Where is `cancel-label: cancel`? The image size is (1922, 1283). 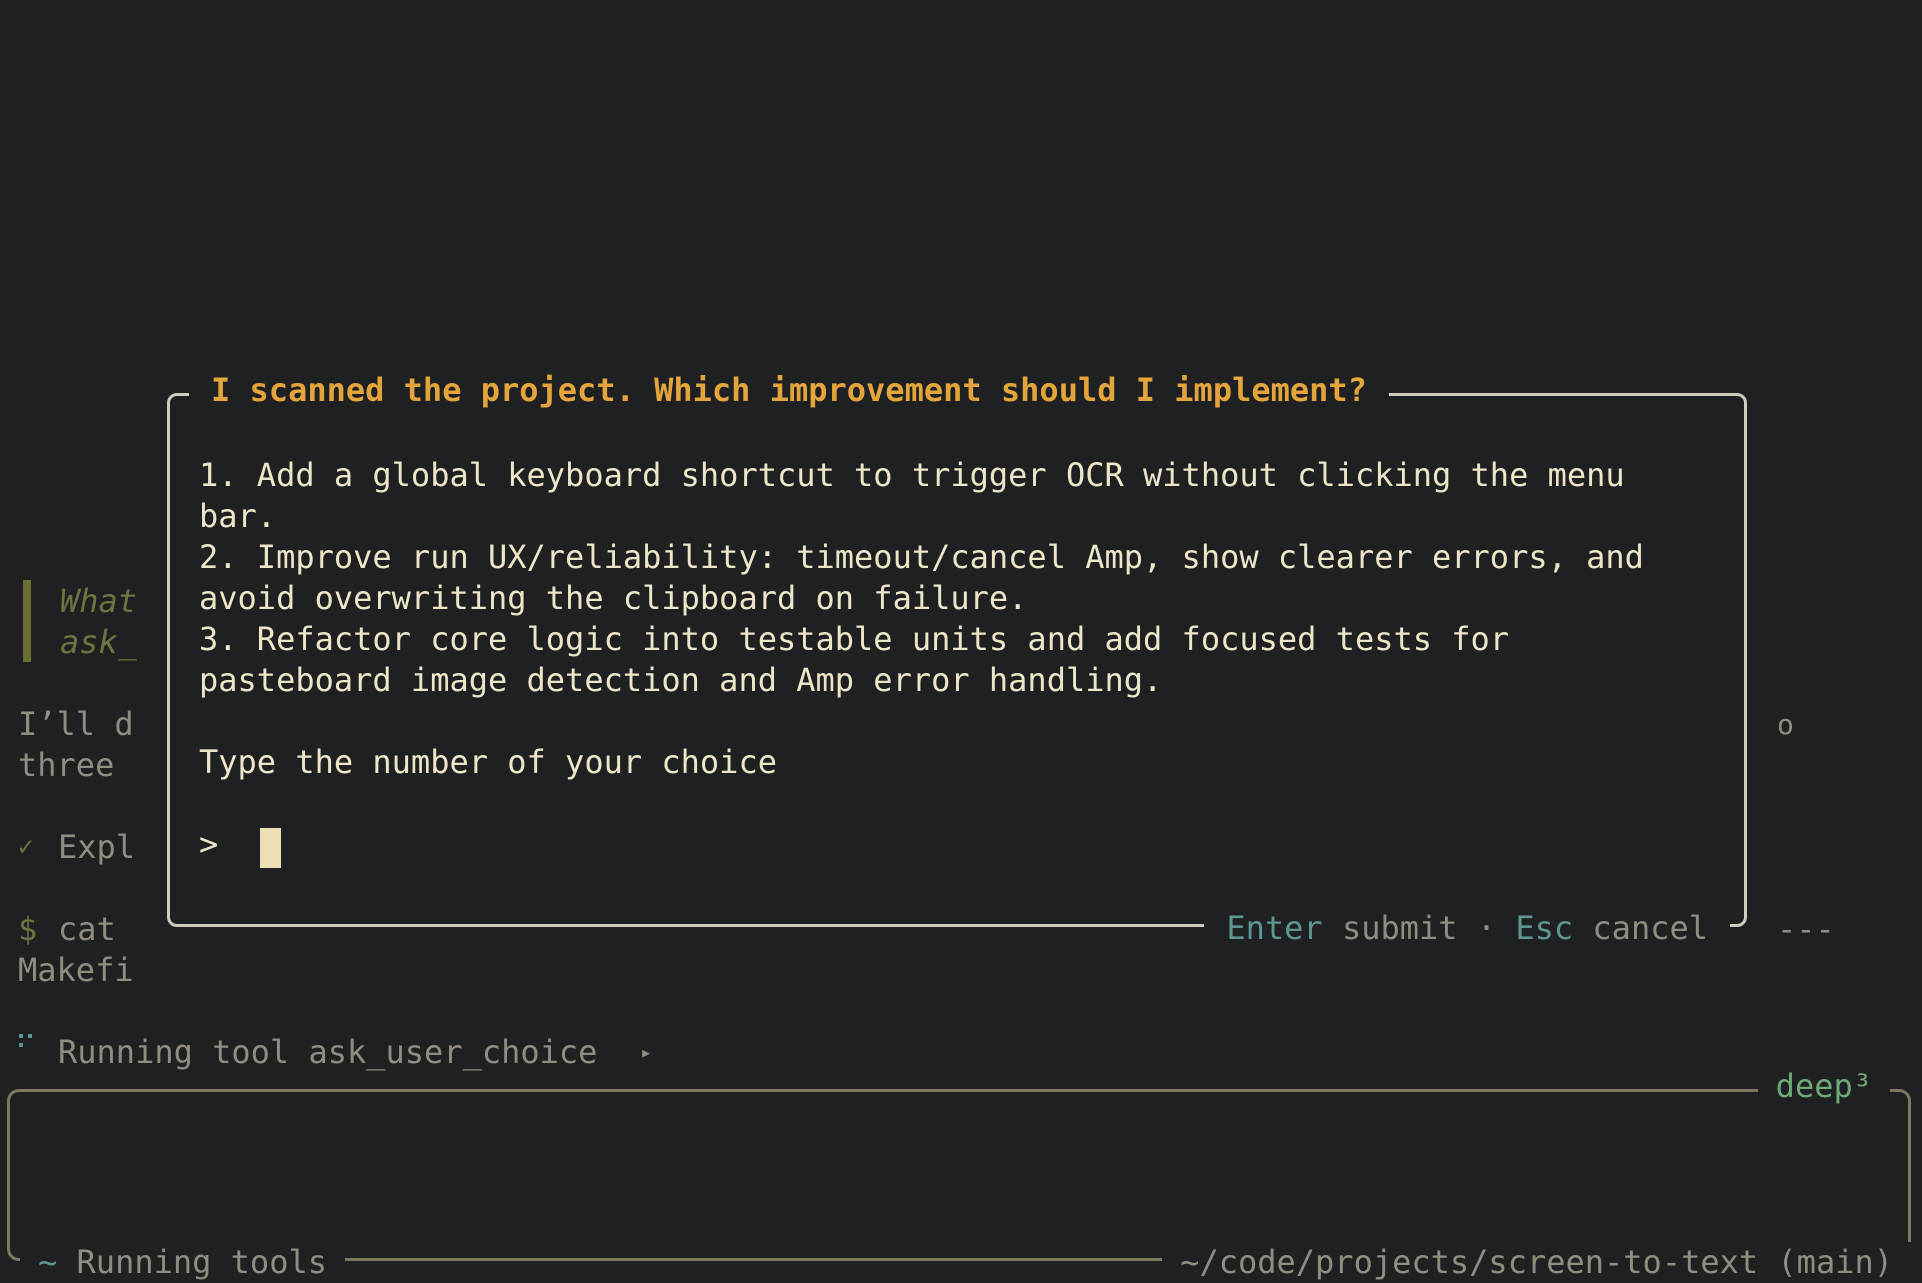
cancel-label: cancel is located at coordinates (1650, 928).